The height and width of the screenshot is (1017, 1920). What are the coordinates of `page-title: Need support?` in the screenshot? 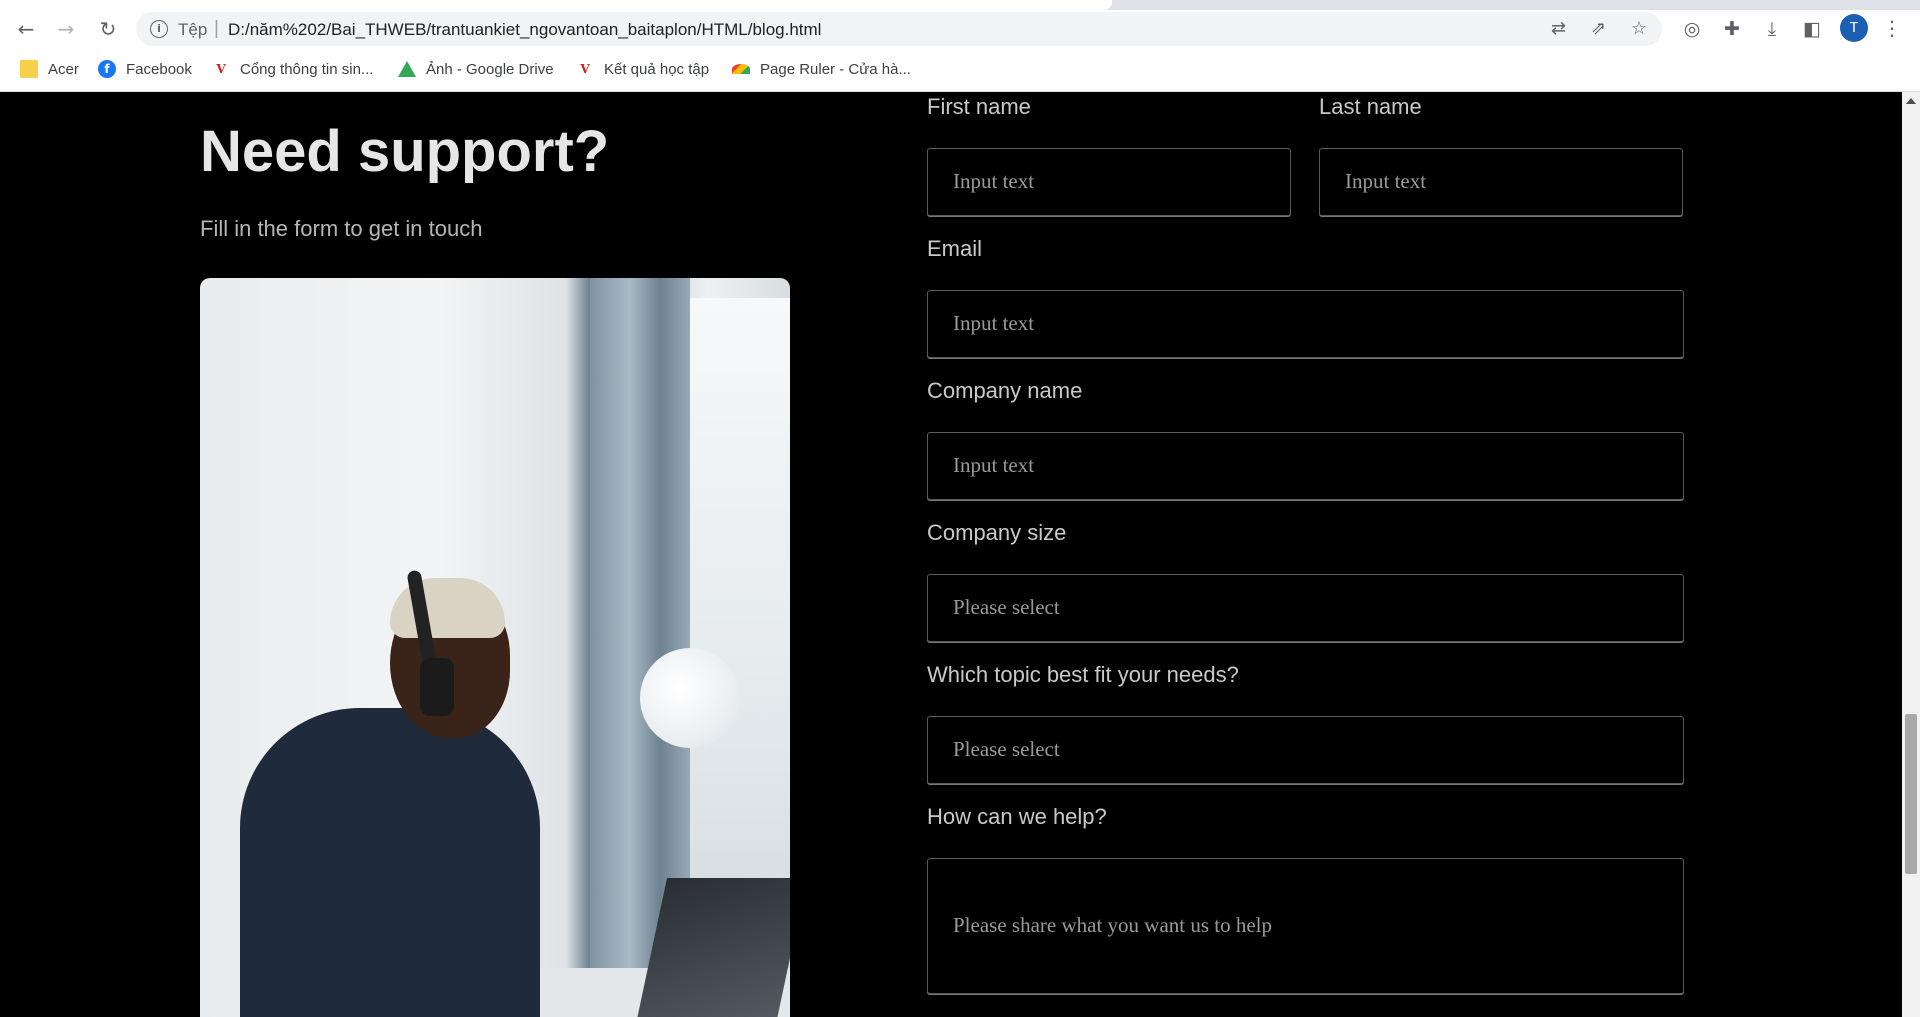 It's located at (405, 151).